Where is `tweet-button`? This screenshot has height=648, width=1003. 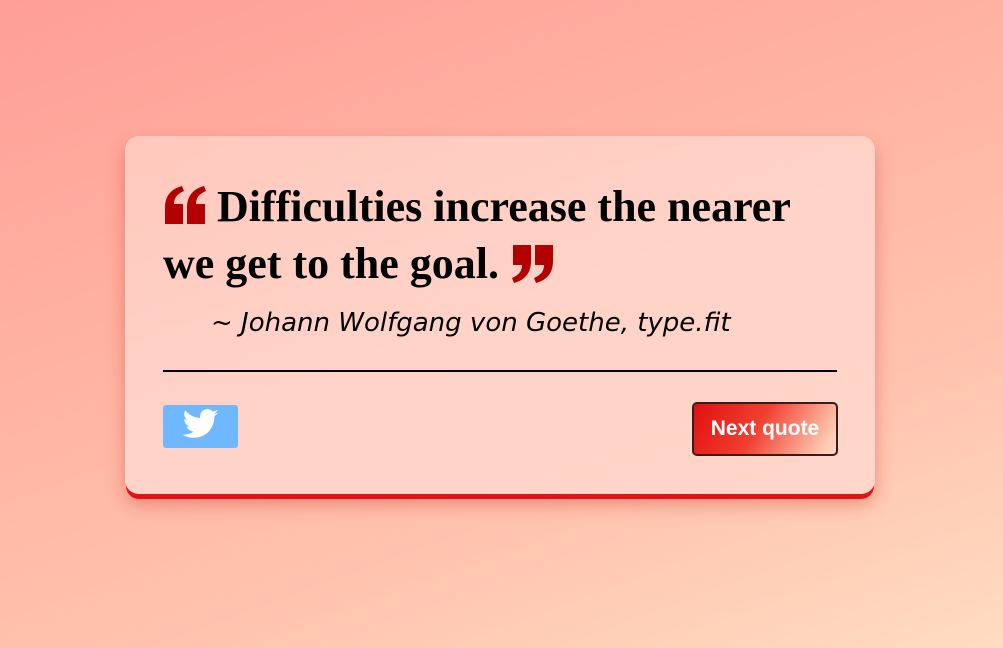
tweet-button is located at coordinates (200, 426).